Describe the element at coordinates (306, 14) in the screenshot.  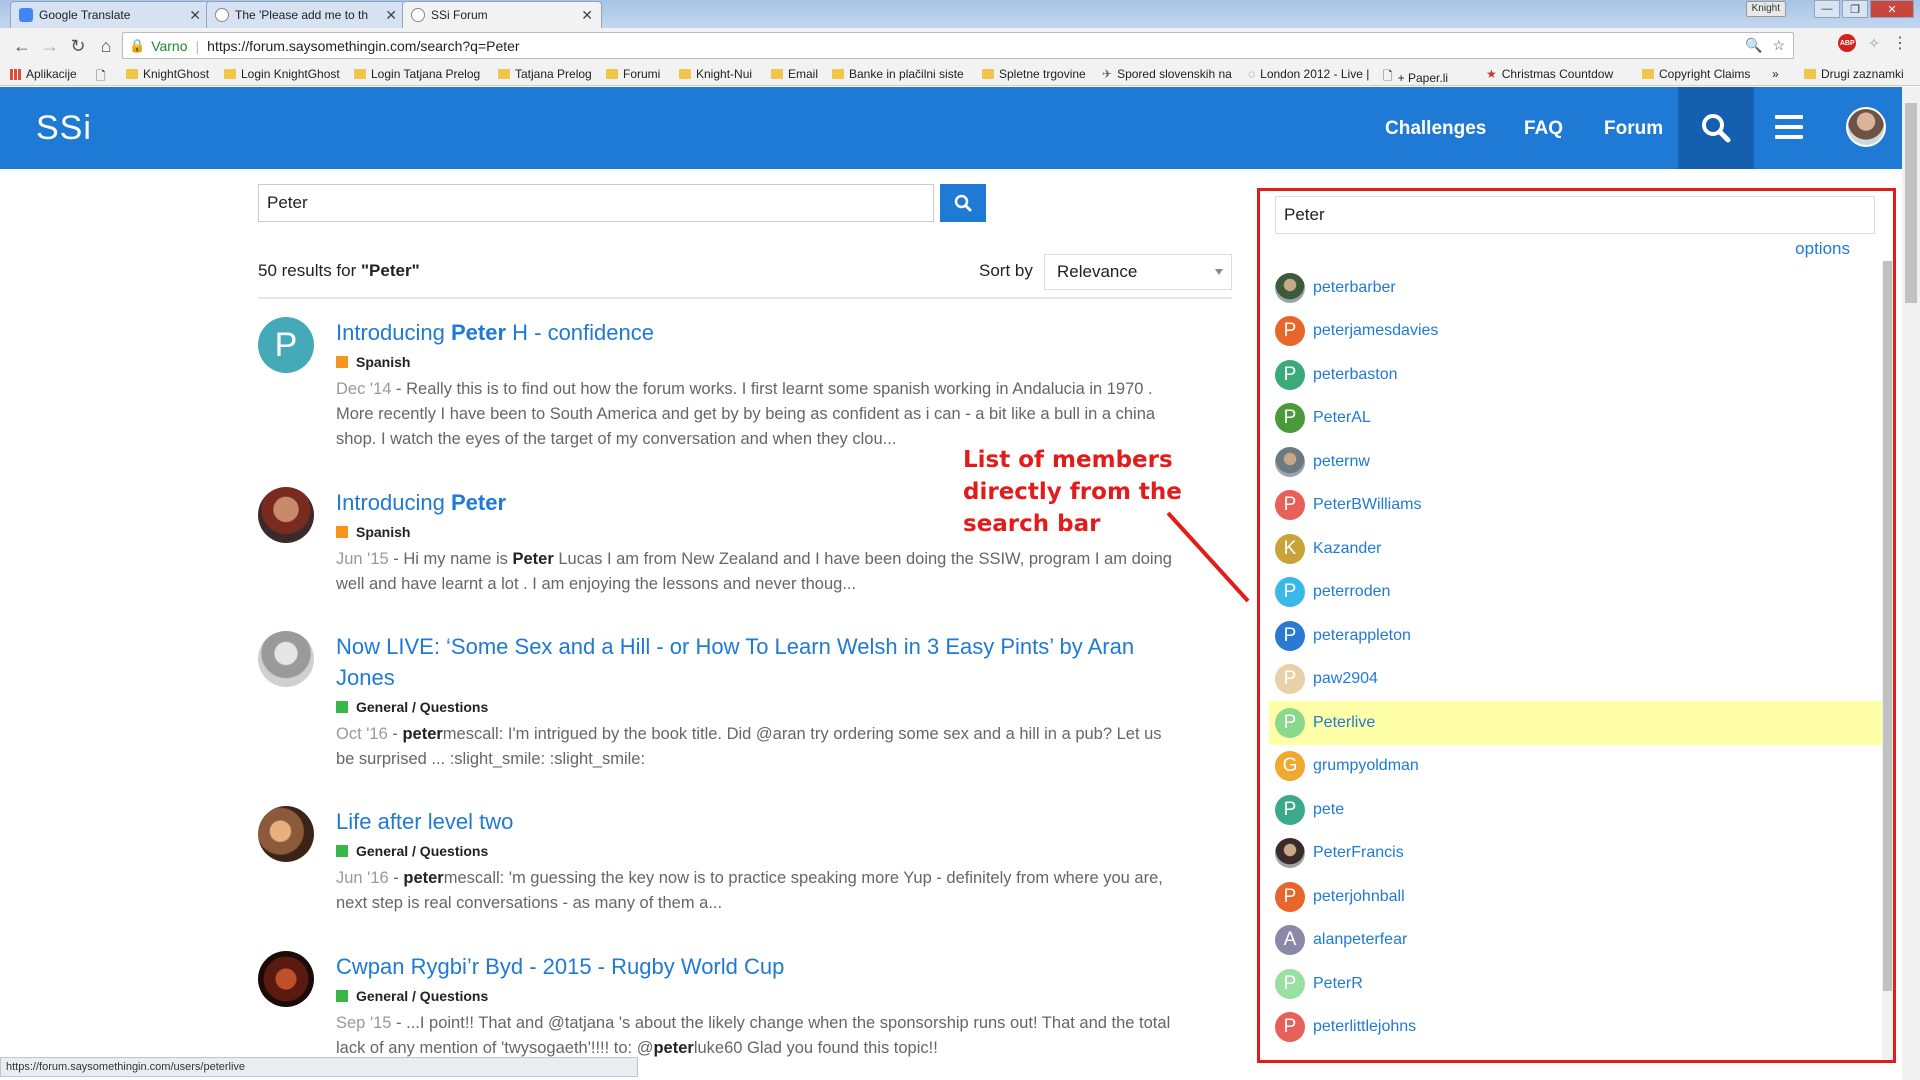
I see `tab-please-add-me: The 'Please add me to th ✕` at that location.